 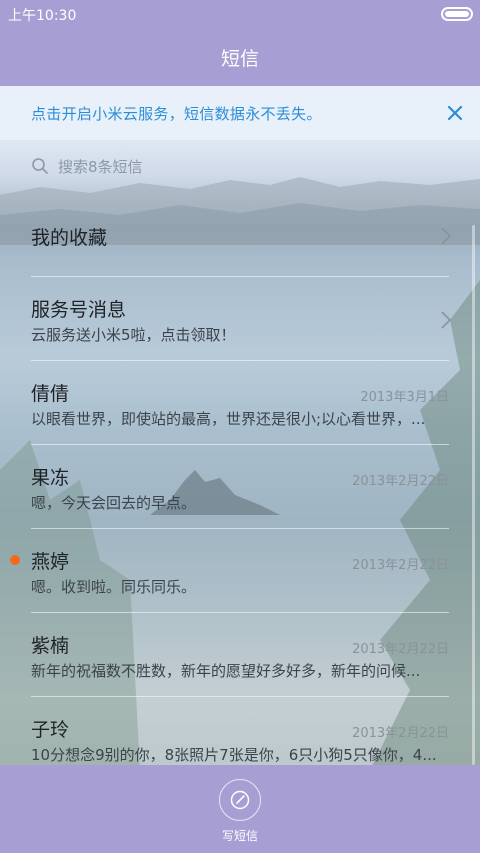 I want to click on list-item-service-messages: 服务号消息 云服务送小米5啦，点击领取！, so click(x=240, y=319).